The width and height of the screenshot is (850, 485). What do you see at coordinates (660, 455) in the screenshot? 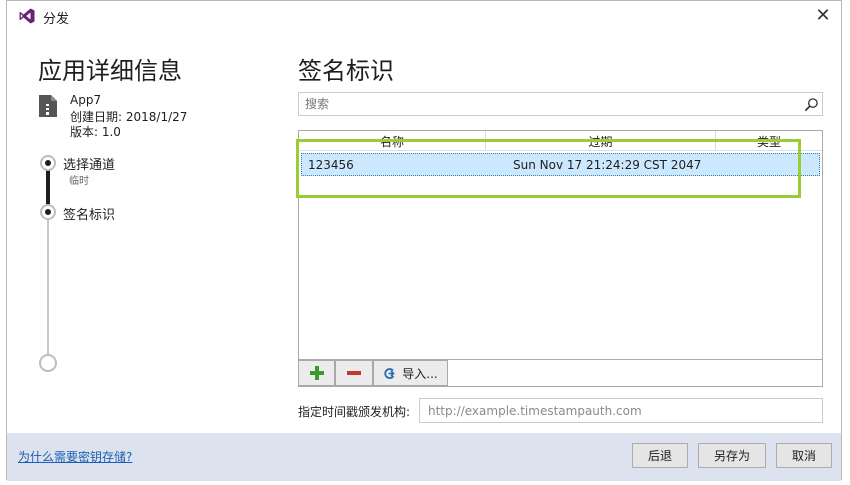
I see `back-button: 后退` at bounding box center [660, 455].